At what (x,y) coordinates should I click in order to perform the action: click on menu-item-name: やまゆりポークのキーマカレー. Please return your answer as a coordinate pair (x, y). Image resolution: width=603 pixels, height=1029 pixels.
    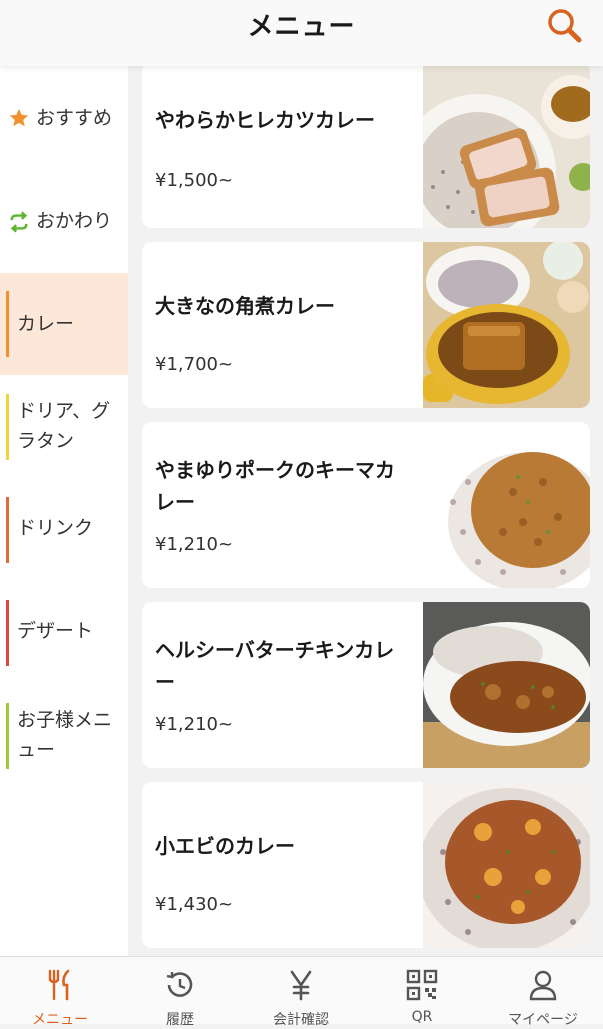
    Looking at the image, I should click on (275, 486).